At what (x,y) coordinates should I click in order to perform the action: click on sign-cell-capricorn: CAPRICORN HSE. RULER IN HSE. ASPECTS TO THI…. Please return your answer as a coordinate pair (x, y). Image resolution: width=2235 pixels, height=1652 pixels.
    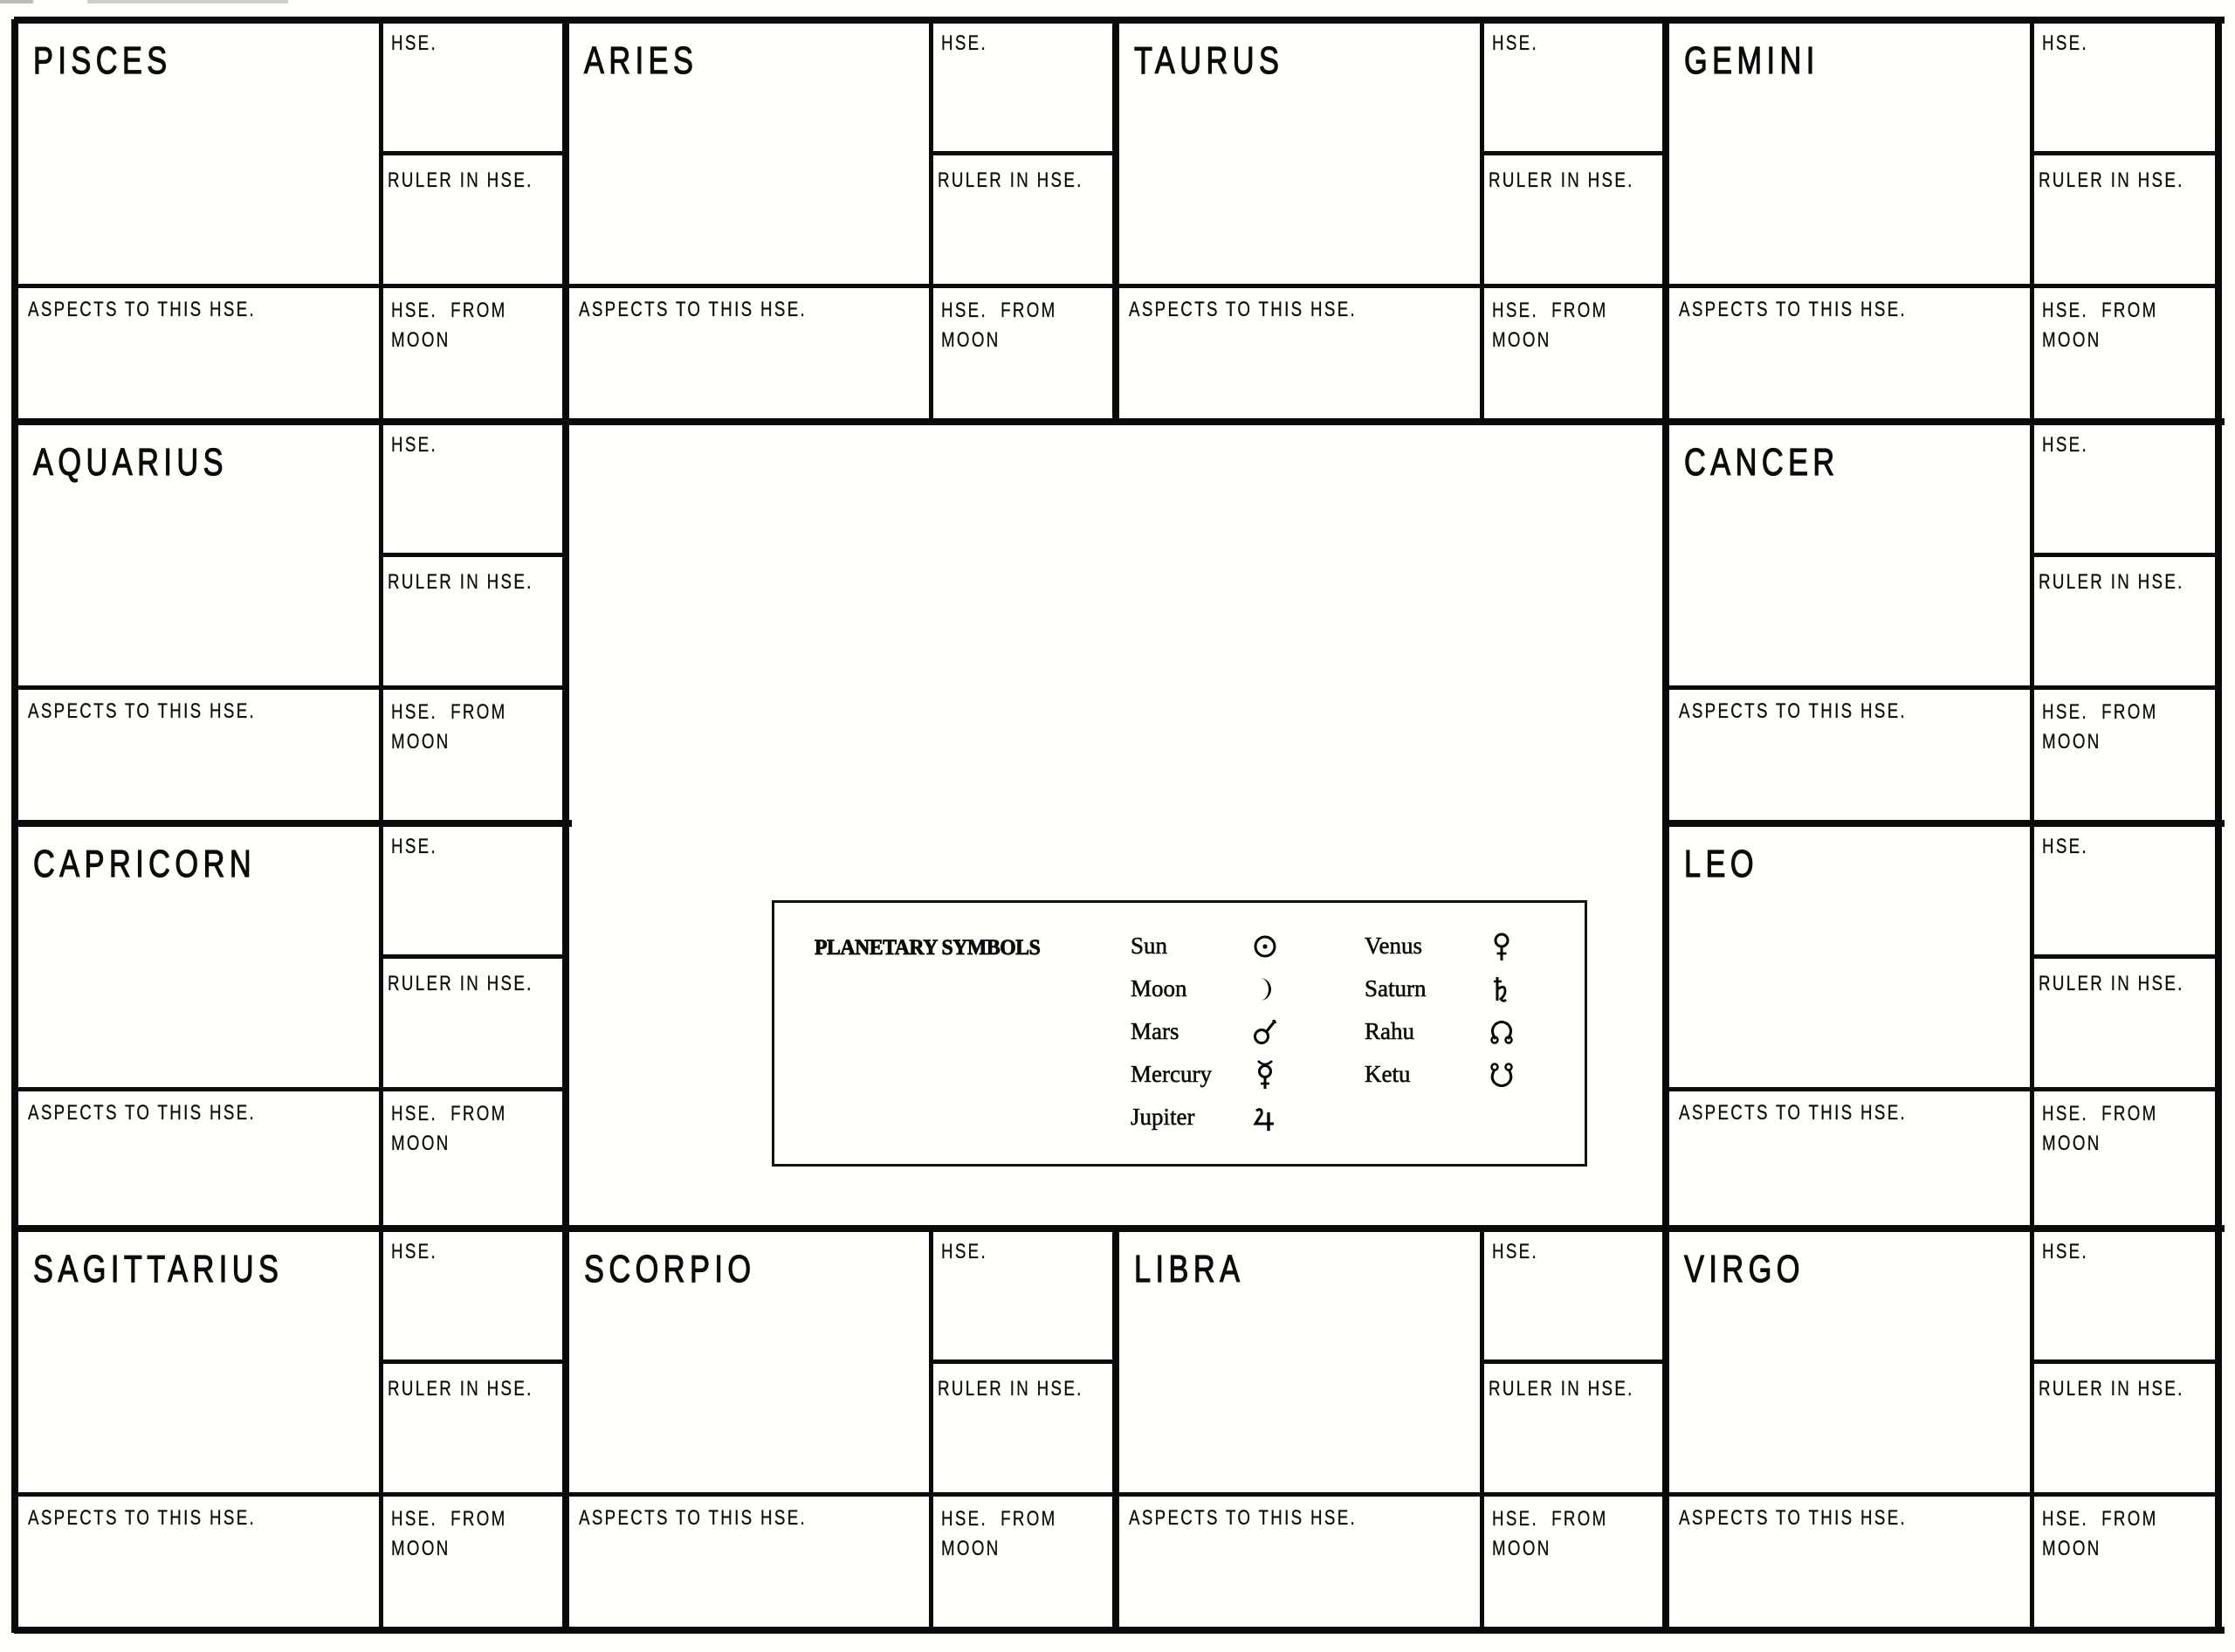
    Looking at the image, I should click on (289, 1025).